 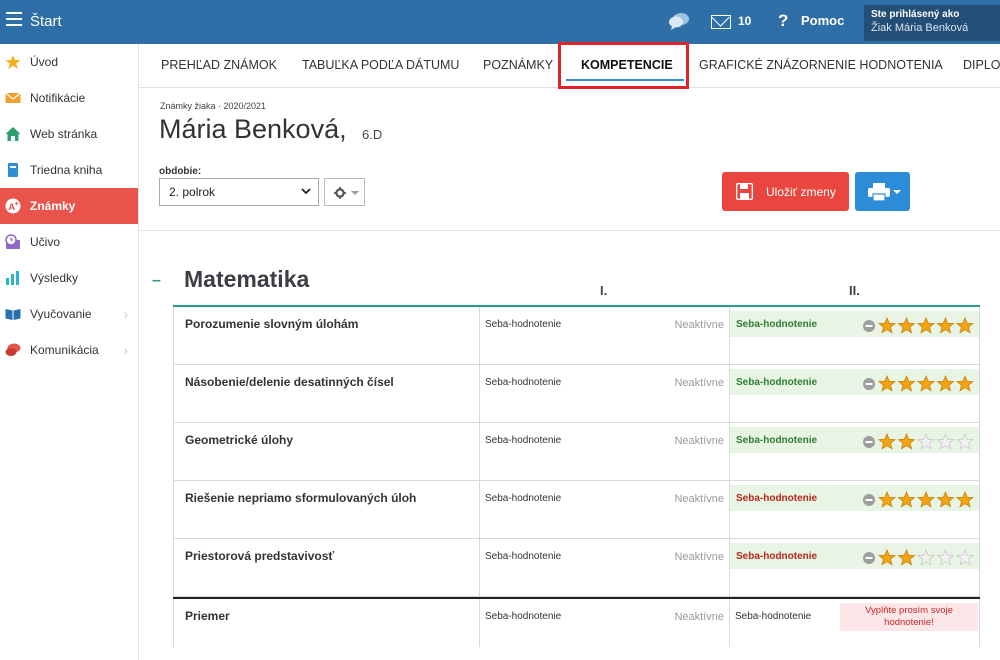 What do you see at coordinates (355, 193) in the screenshot?
I see `caret-down-icon` at bounding box center [355, 193].